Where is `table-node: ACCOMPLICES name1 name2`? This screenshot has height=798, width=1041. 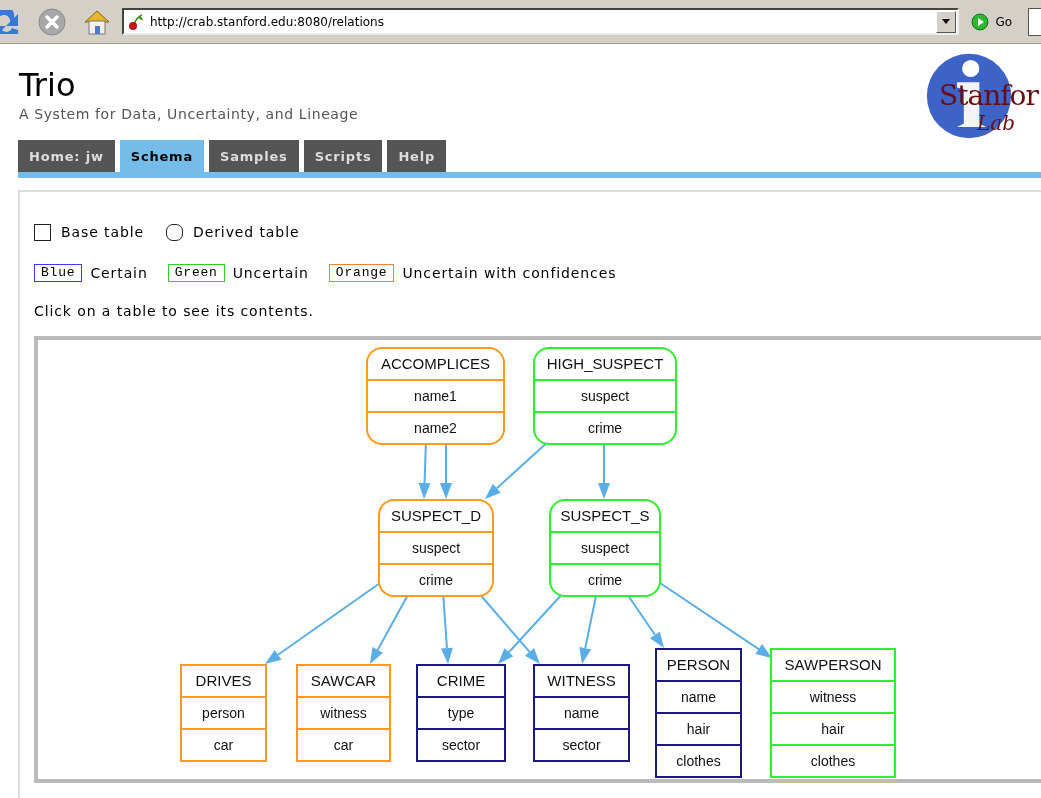
table-node: ACCOMPLICES name1 name2 is located at coordinates (435, 396).